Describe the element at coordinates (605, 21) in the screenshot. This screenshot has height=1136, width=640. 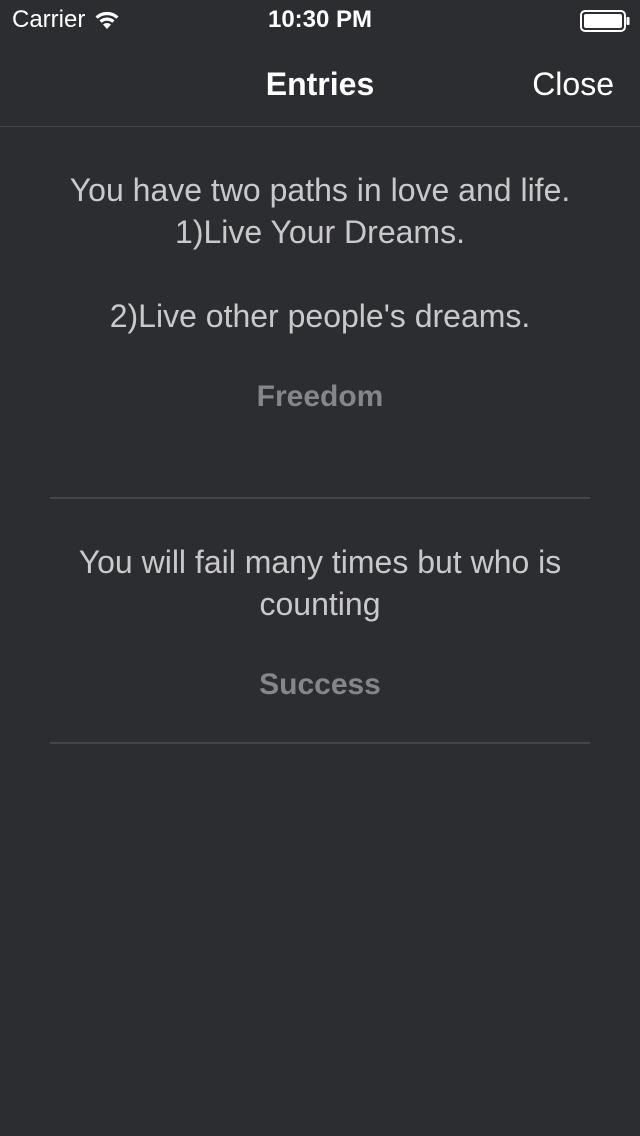
I see `battery-icon` at that location.